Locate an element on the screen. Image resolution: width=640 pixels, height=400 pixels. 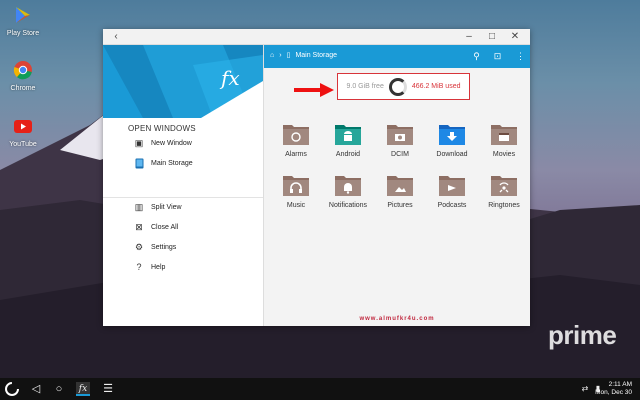
site-watermark: www.almufkr4u.com is located at coordinates (397, 319).